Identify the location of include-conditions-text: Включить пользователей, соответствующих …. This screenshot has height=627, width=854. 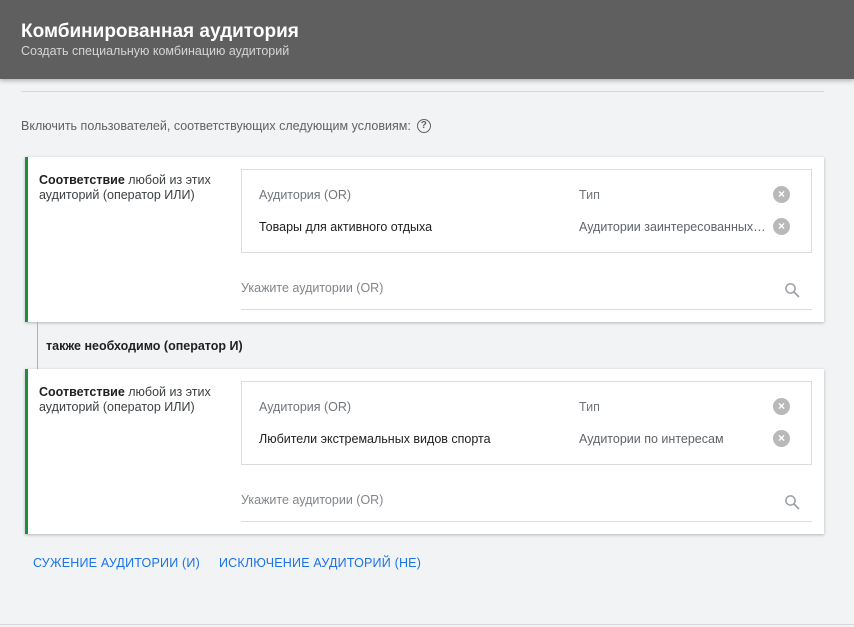
(216, 126).